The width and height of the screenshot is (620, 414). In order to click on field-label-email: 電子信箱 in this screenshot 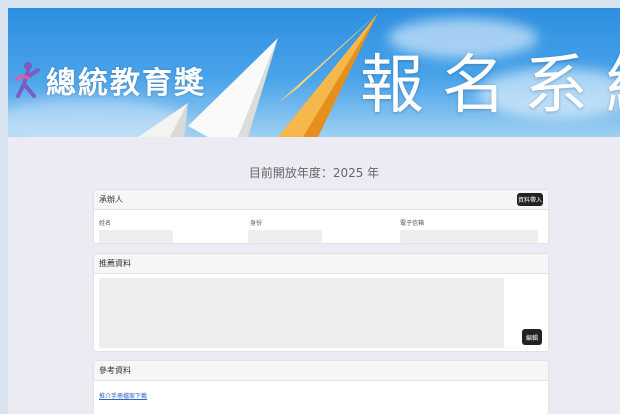, I will do `click(412, 223)`.